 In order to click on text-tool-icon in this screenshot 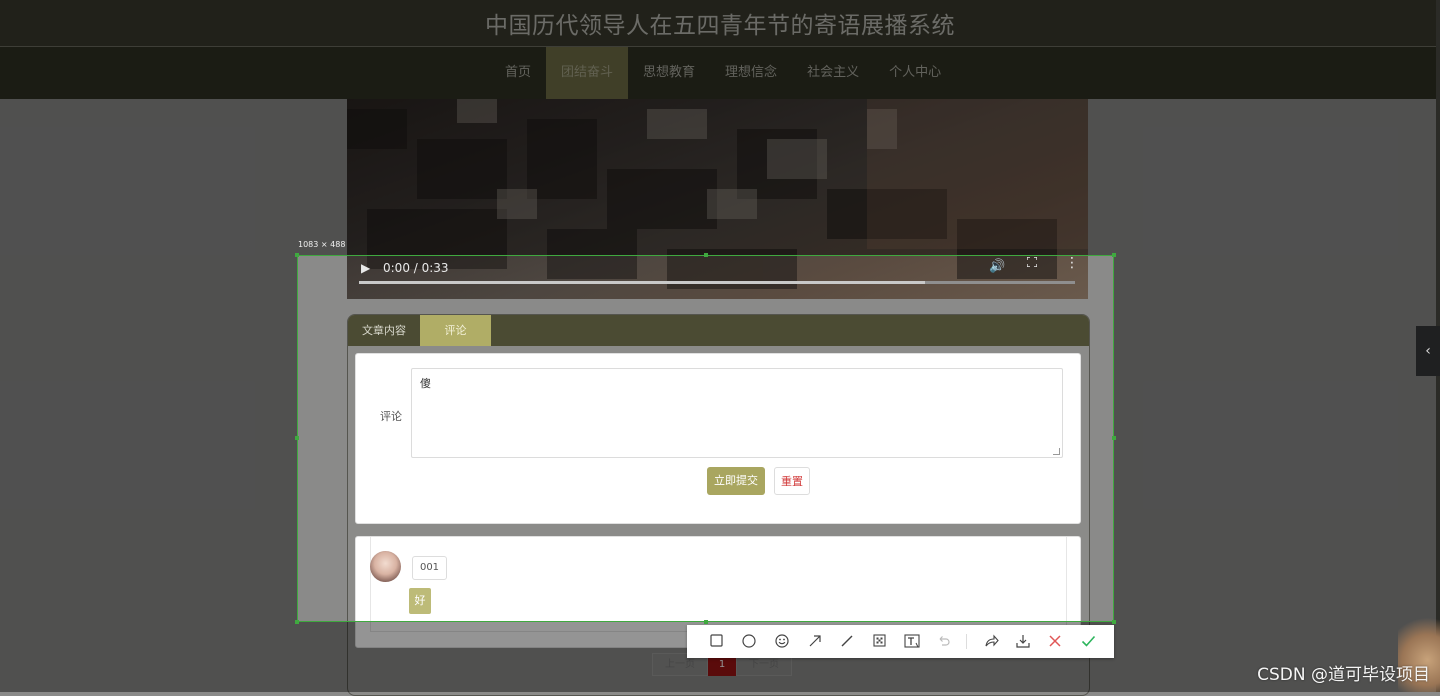, I will do `click(912, 641)`.